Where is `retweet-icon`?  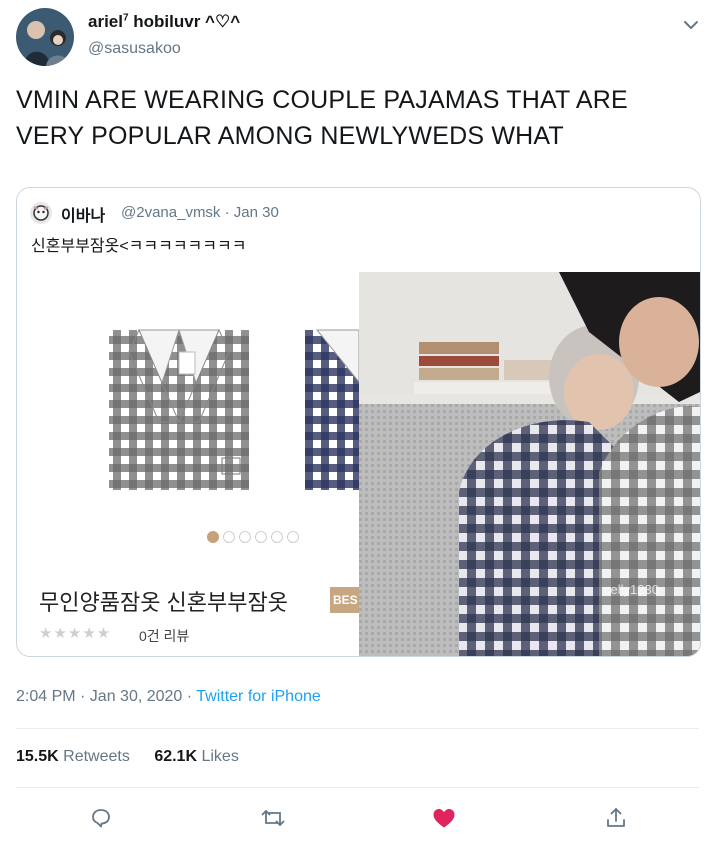
retweet-icon is located at coordinates (273, 818).